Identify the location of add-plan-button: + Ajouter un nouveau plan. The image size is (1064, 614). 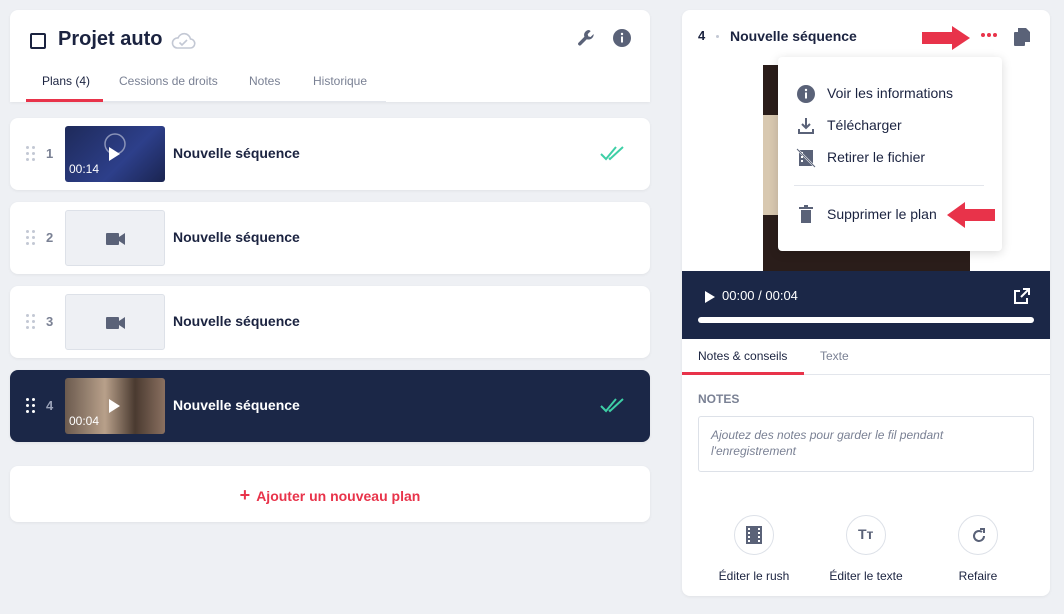
(330, 494).